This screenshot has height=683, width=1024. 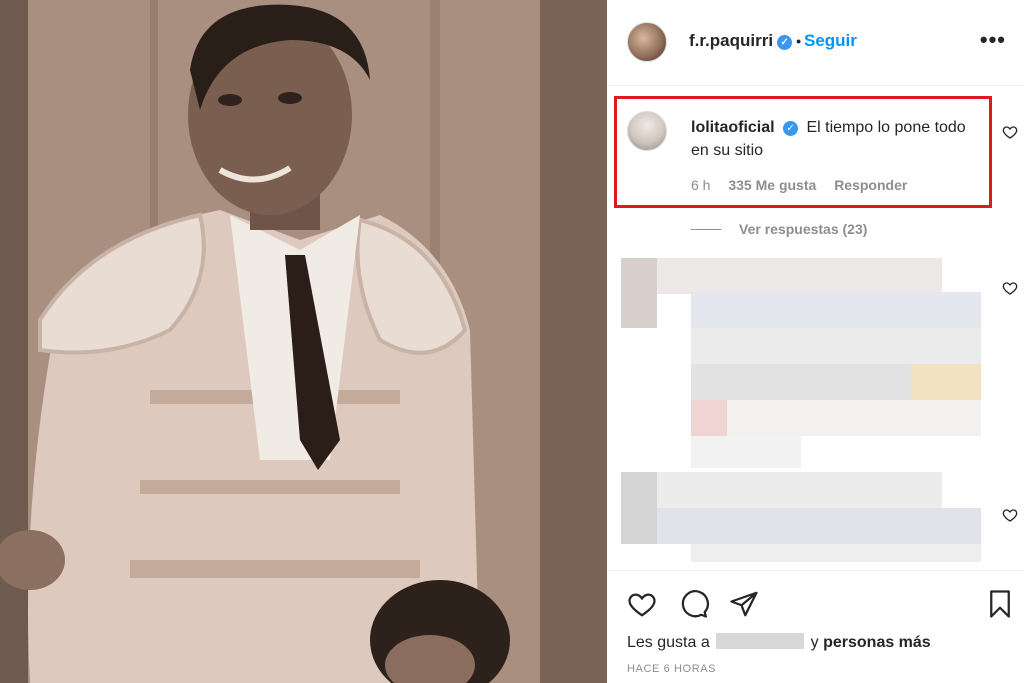 I want to click on post-actions: Les gusta a y personas más HACE 6 HORAS, so click(x=815, y=626).